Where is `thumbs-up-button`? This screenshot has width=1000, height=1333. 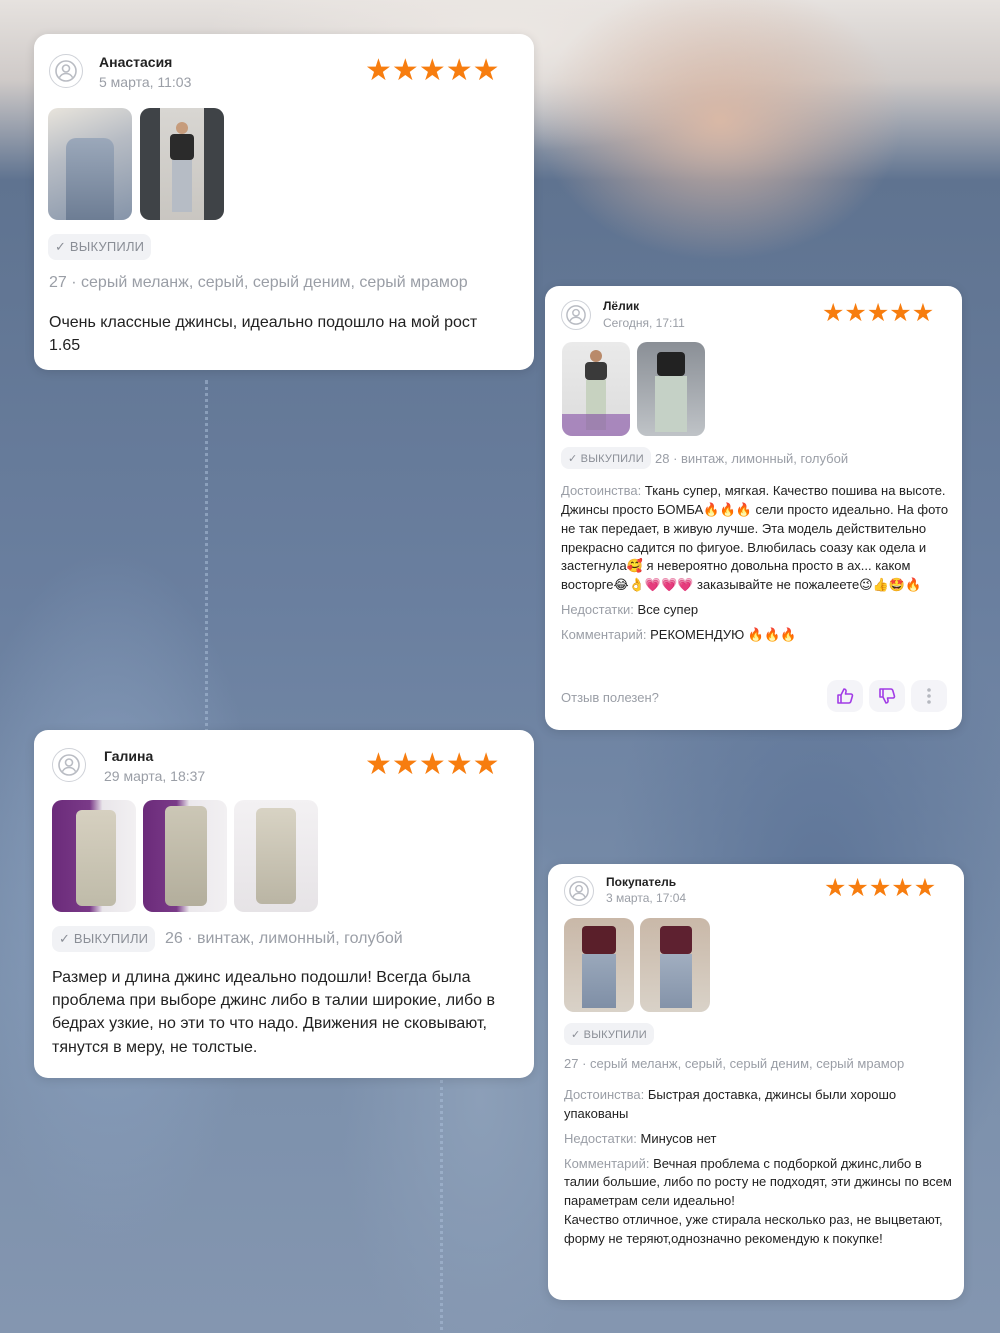
thumbs-up-button is located at coordinates (845, 696).